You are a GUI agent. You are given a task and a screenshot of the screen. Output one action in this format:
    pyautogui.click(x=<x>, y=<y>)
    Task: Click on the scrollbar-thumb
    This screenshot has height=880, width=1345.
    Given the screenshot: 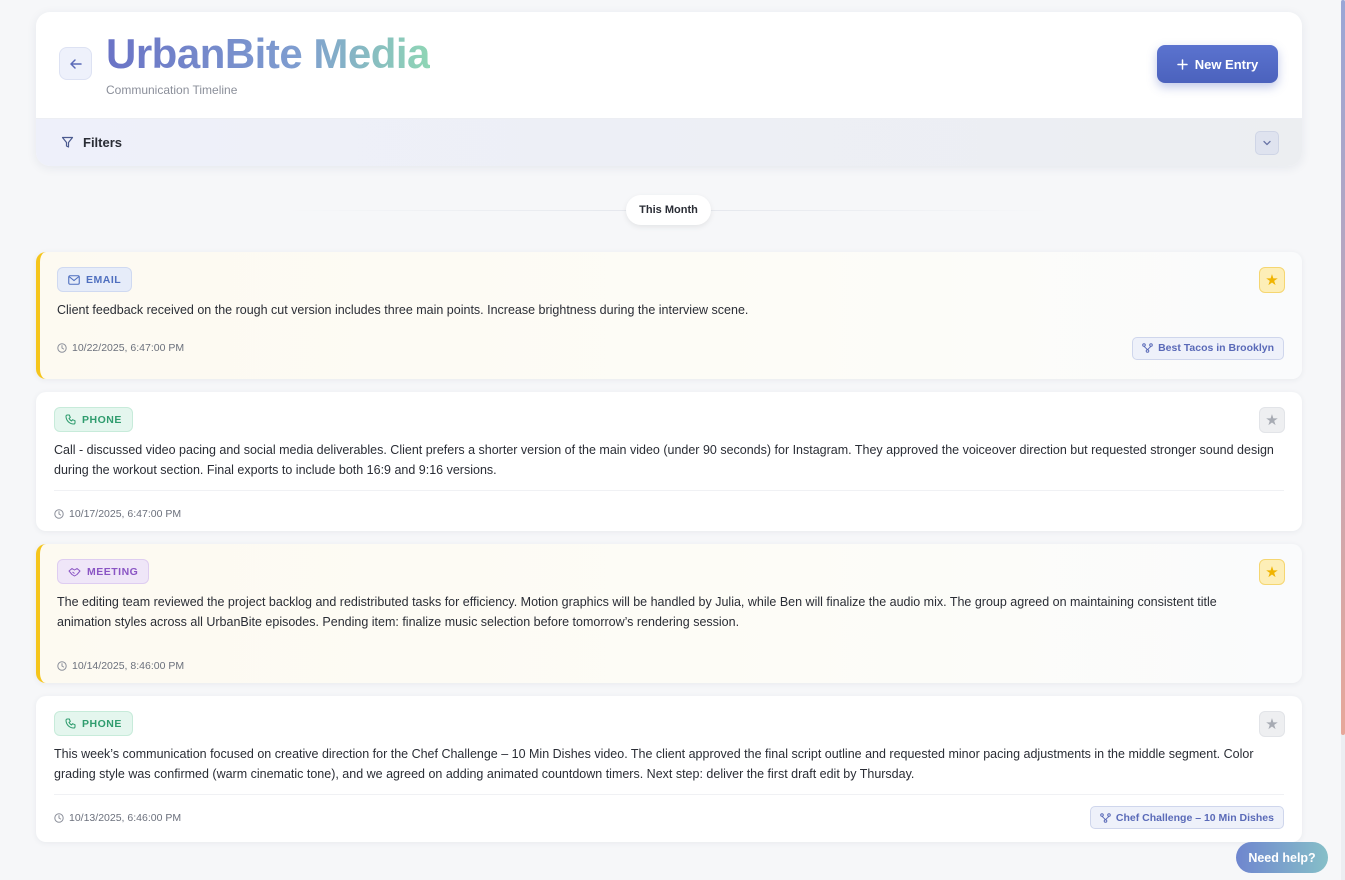 What is the action you would take?
    pyautogui.click(x=1343, y=367)
    